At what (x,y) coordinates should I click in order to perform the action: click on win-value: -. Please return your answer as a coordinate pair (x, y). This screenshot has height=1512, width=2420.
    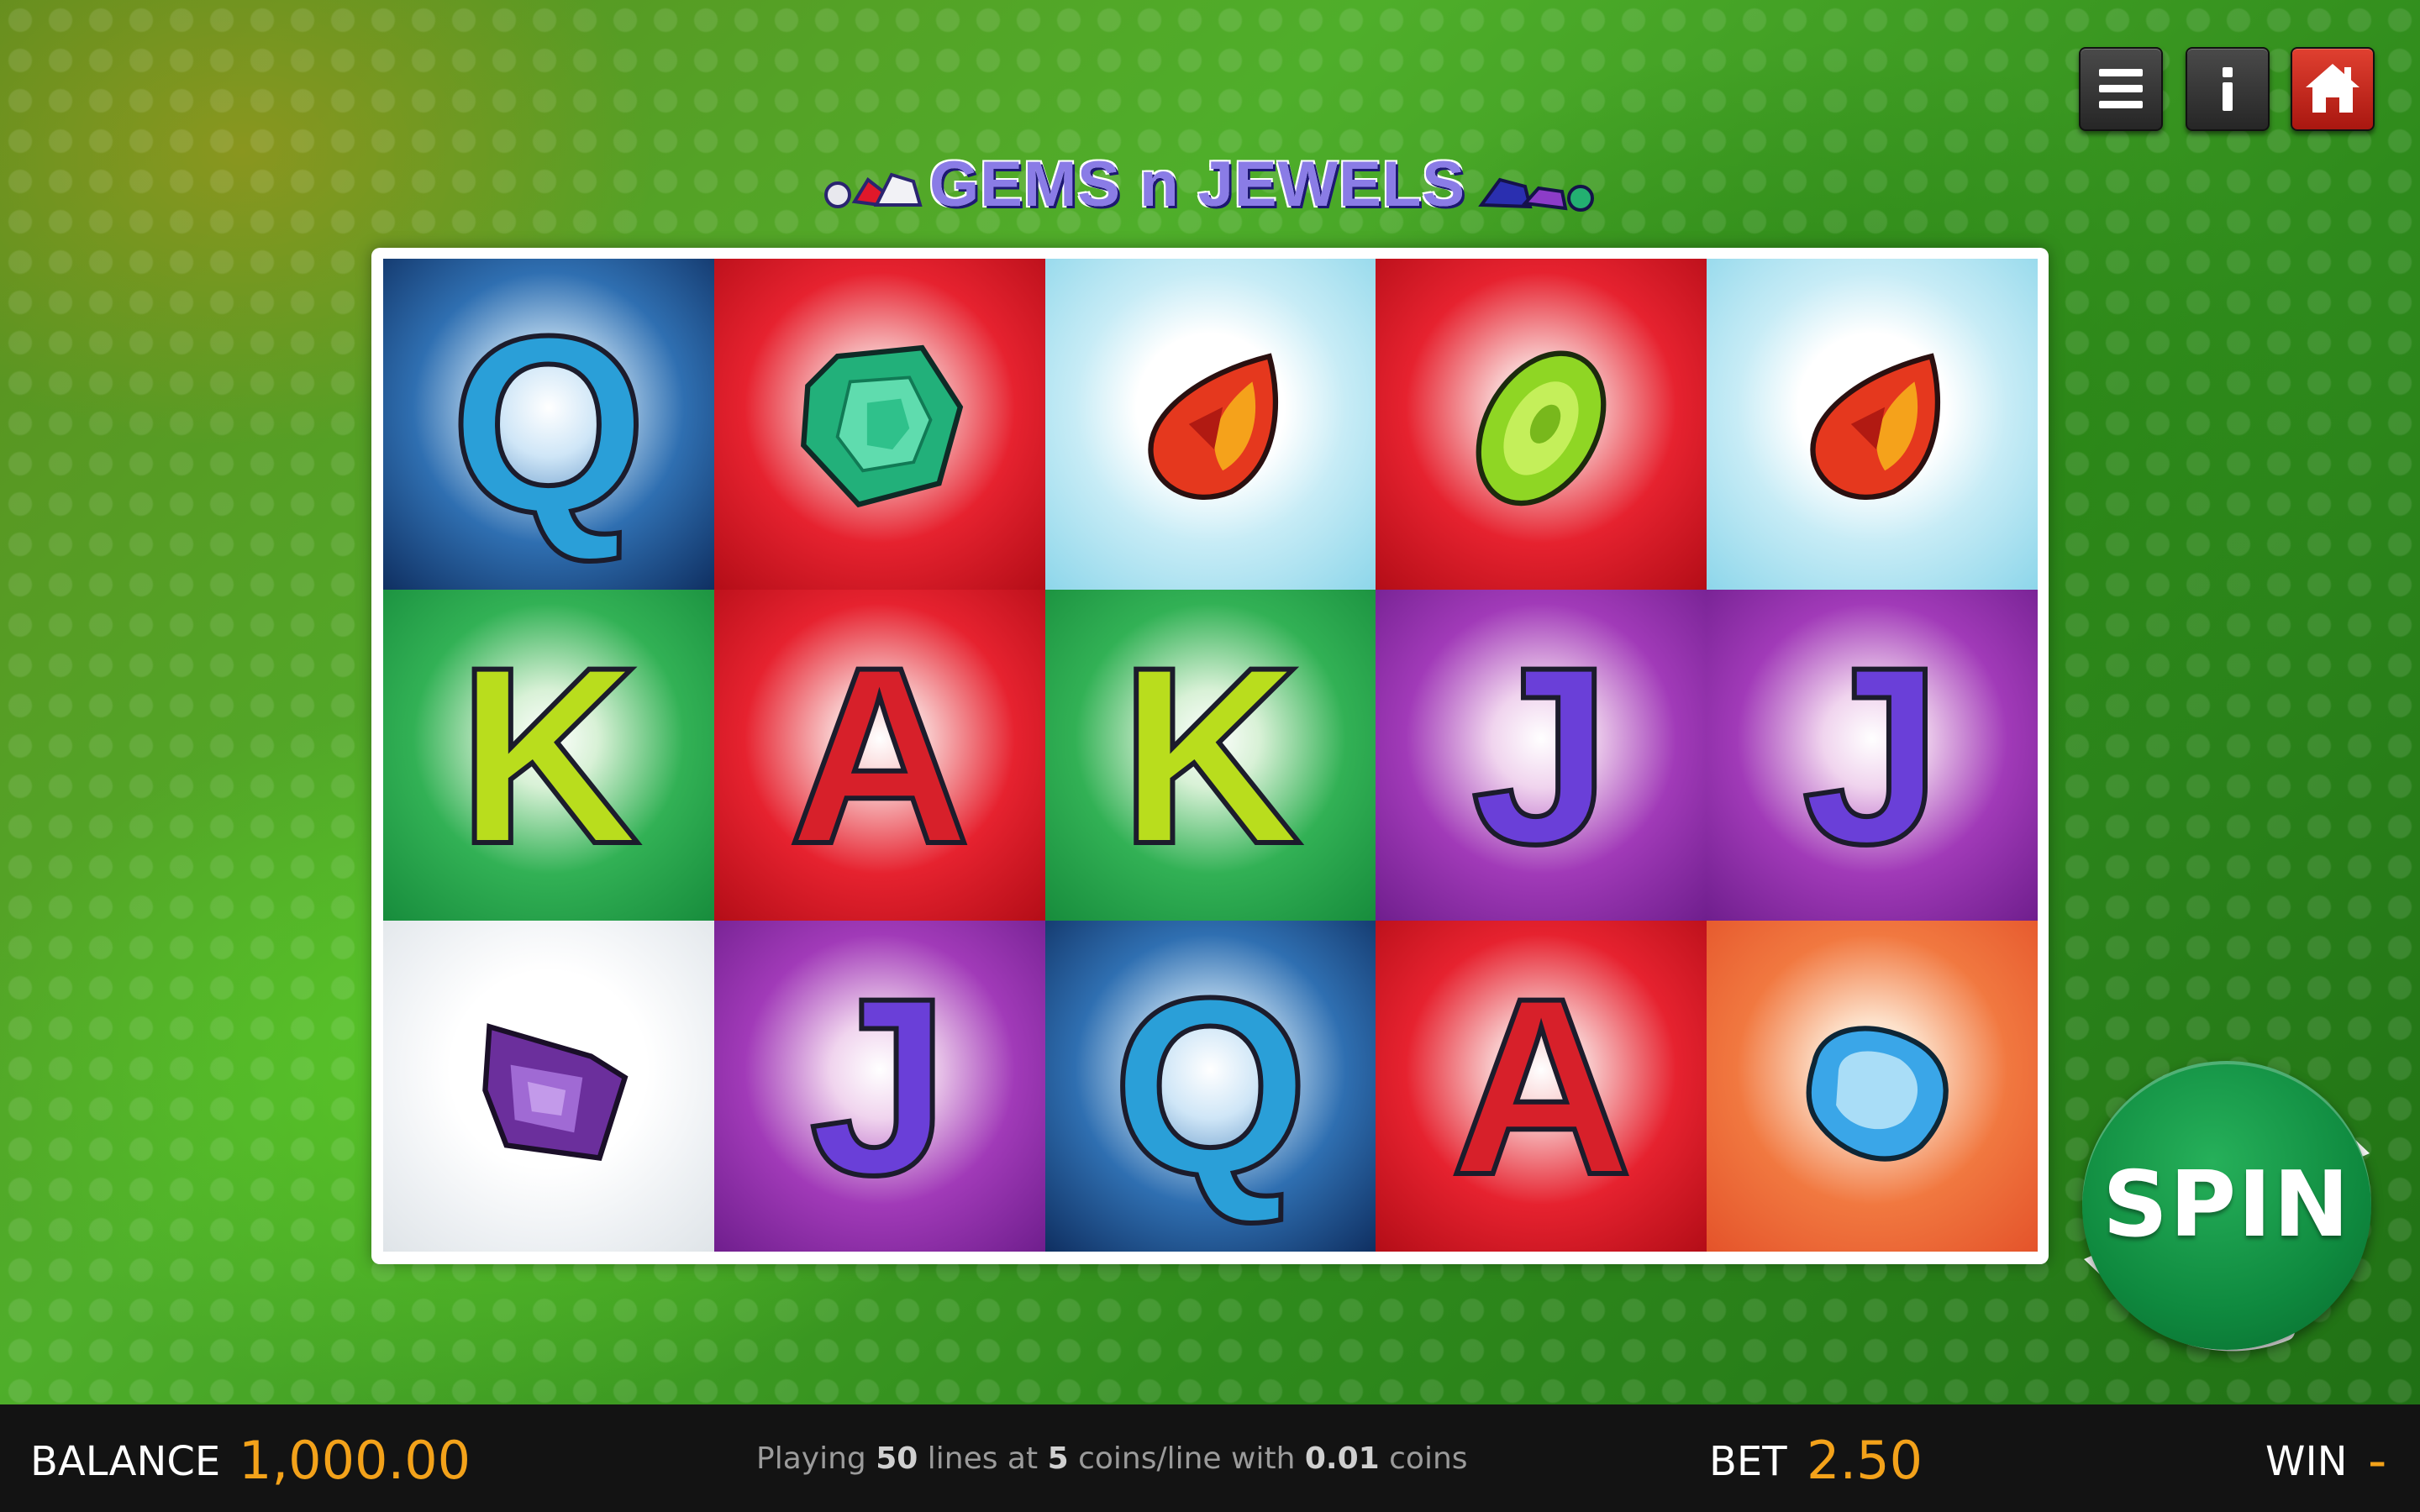
    Looking at the image, I should click on (2377, 1460).